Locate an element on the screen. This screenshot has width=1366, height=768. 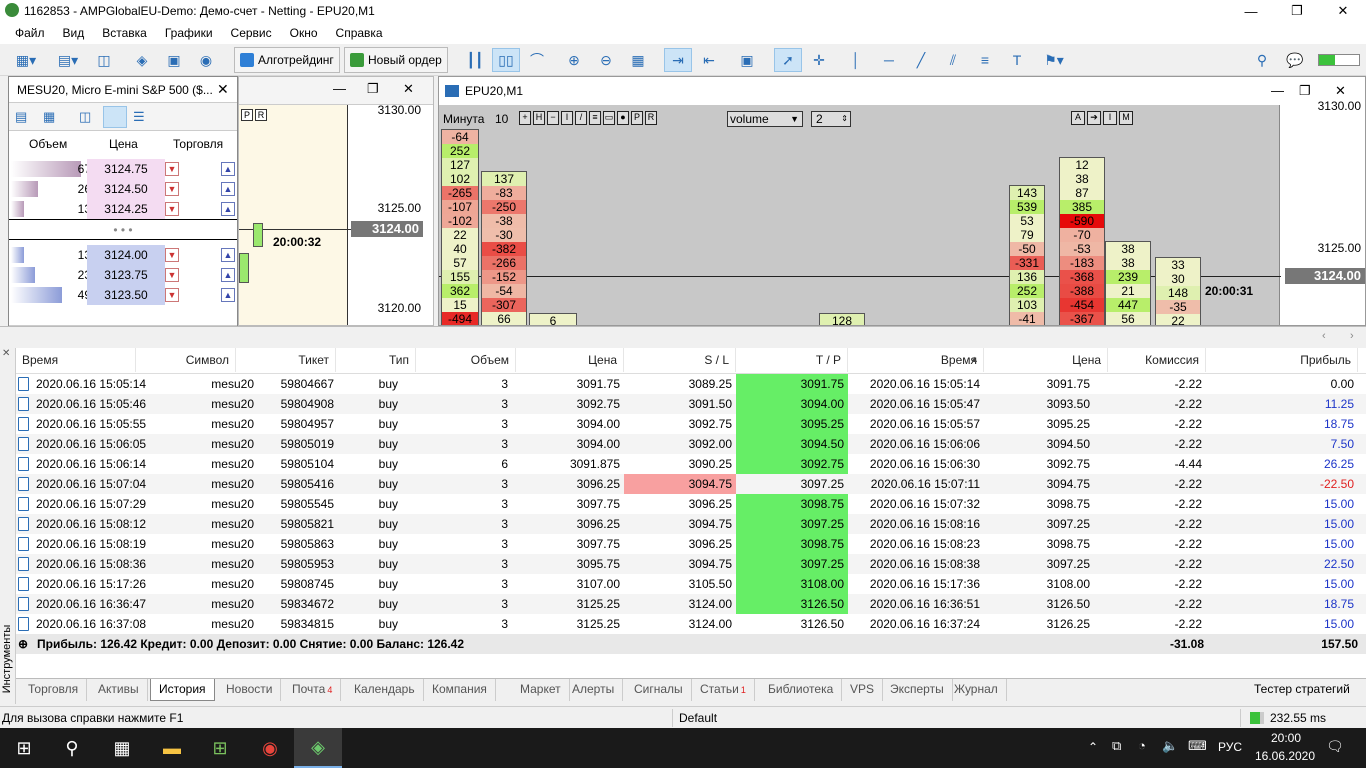
templates-icon: ▣ is located at coordinates (747, 60).